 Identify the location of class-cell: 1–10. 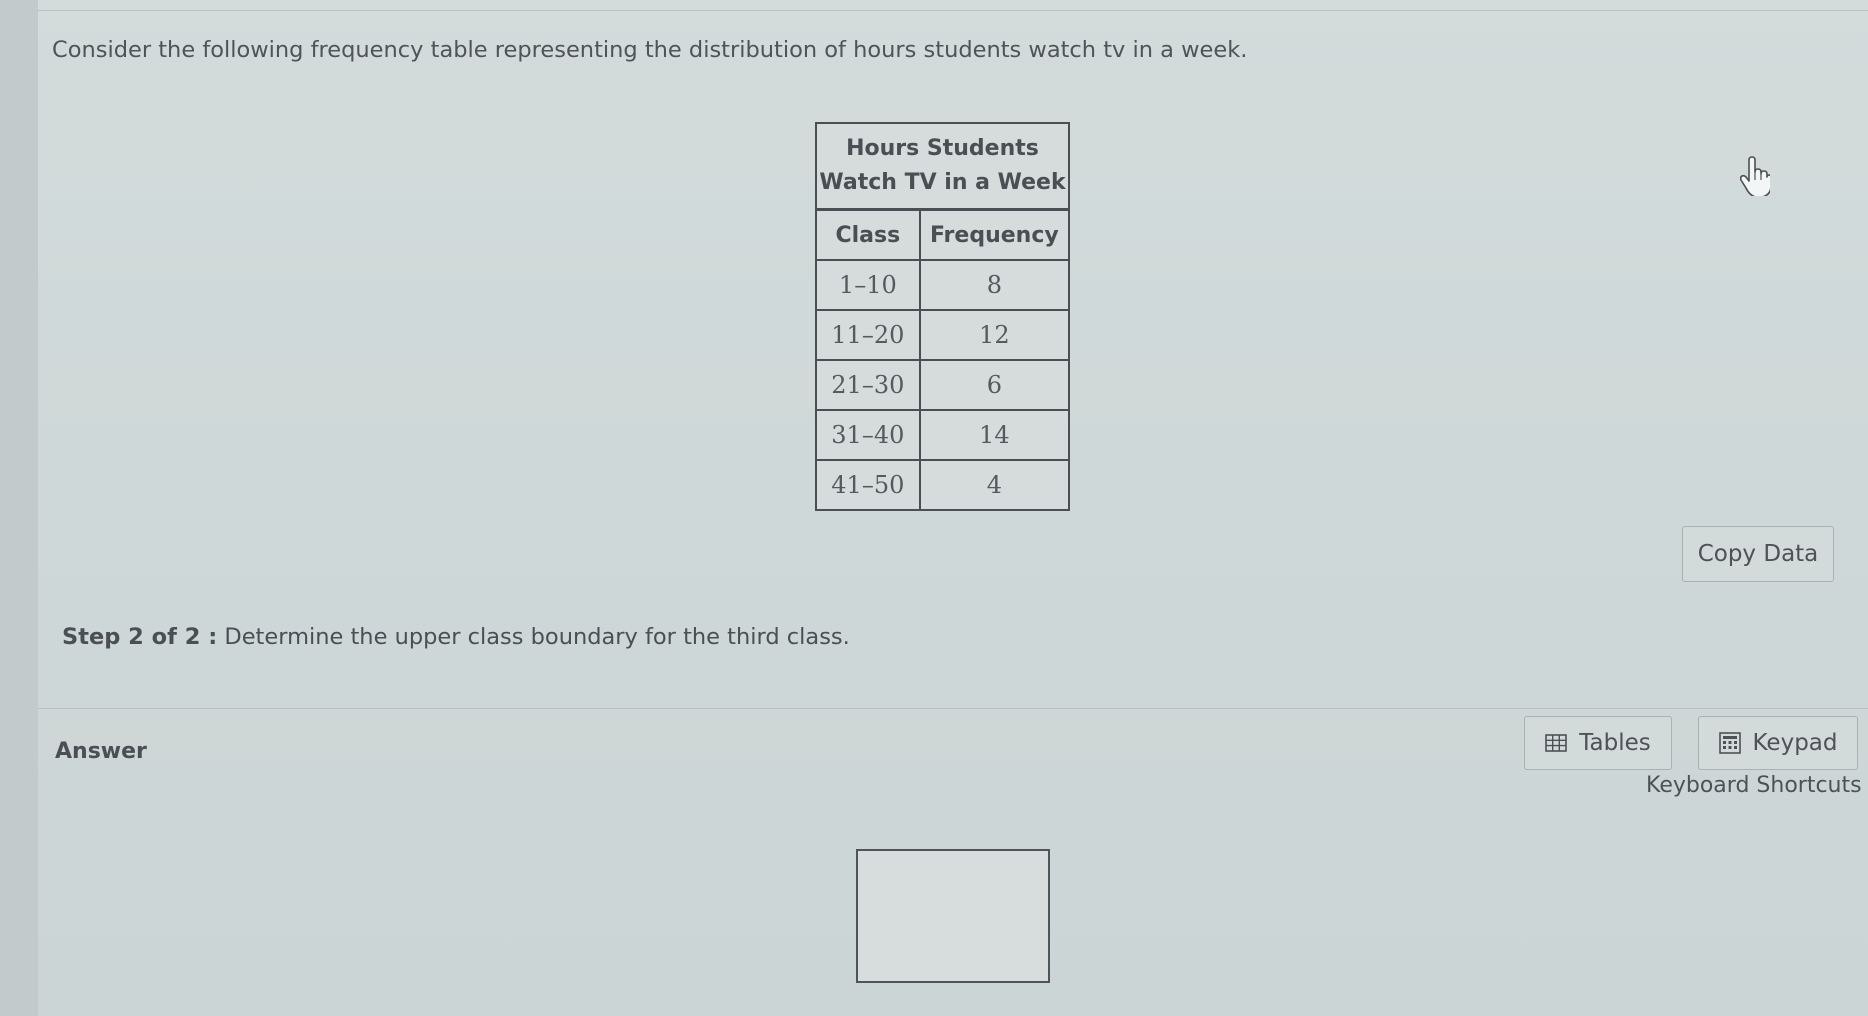
(868, 285).